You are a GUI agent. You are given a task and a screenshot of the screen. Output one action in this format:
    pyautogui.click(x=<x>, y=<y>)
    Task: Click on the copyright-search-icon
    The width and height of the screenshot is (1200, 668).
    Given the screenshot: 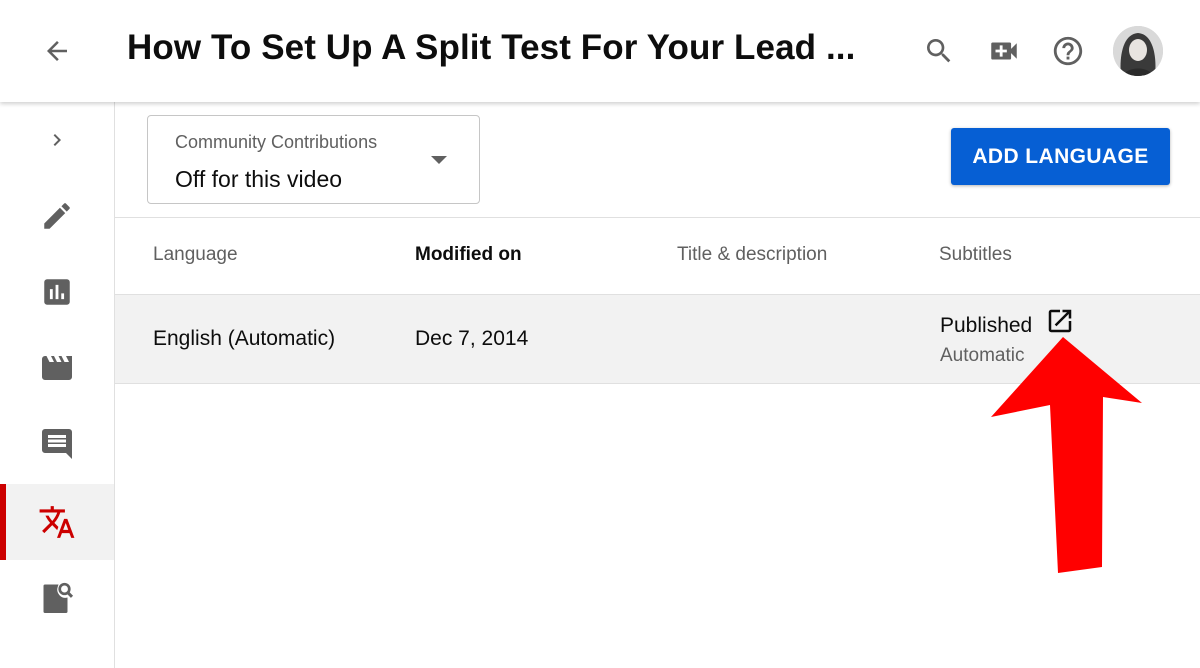 What is the action you would take?
    pyautogui.click(x=58, y=597)
    